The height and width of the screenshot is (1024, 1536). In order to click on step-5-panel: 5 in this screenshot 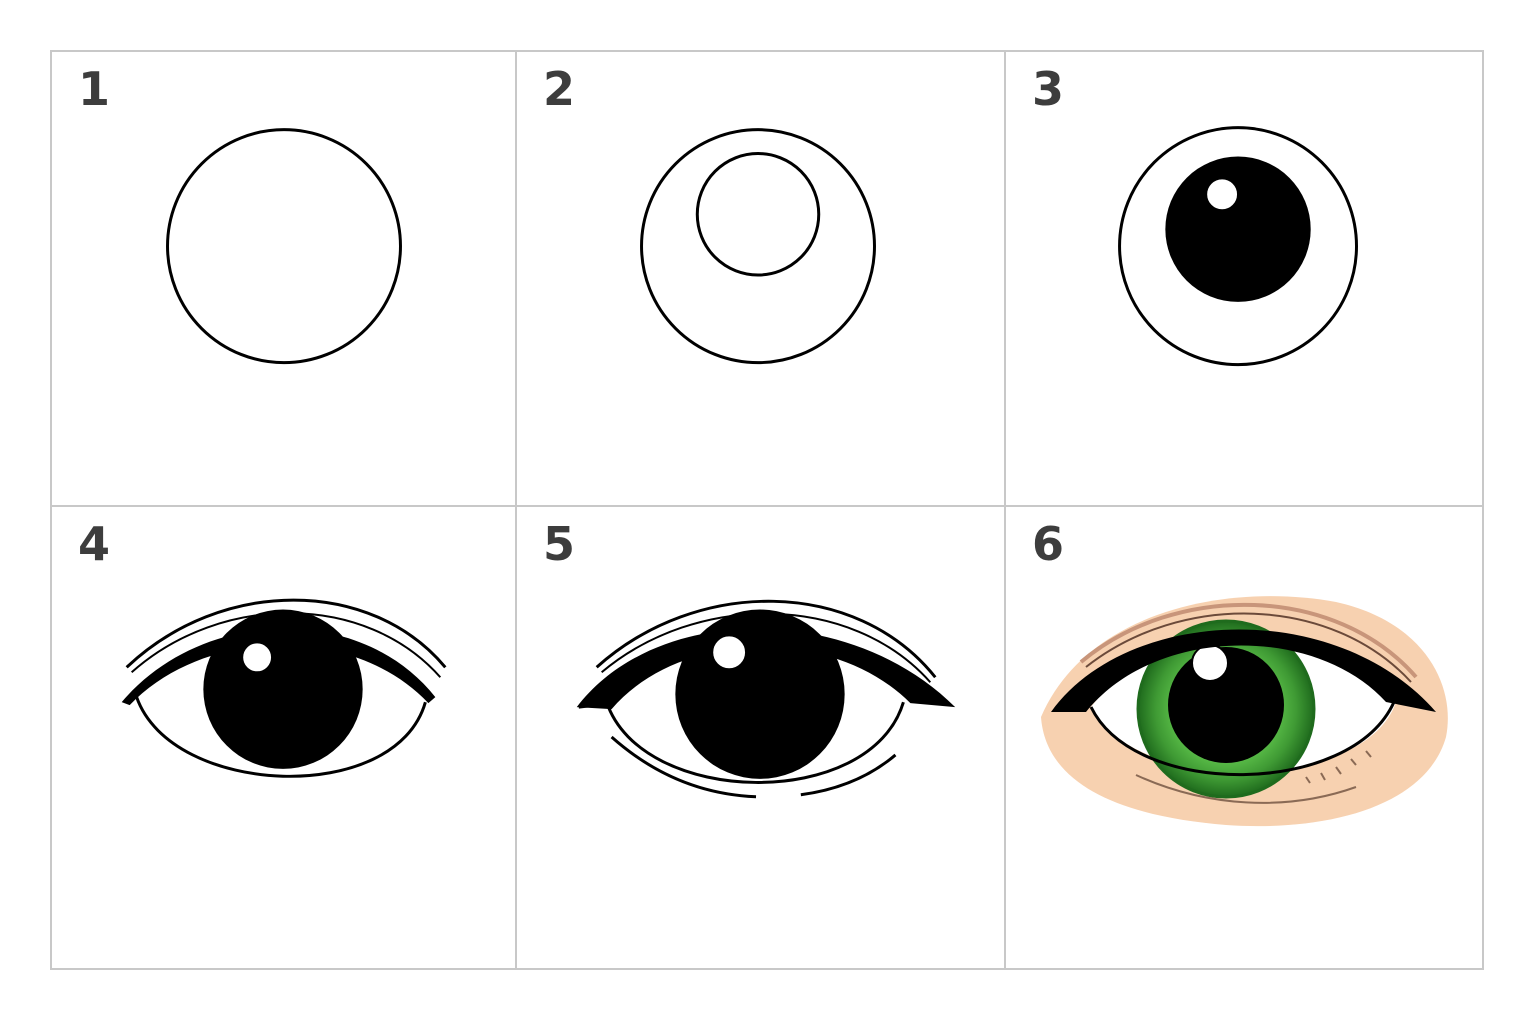, I will do `click(761, 737)`.